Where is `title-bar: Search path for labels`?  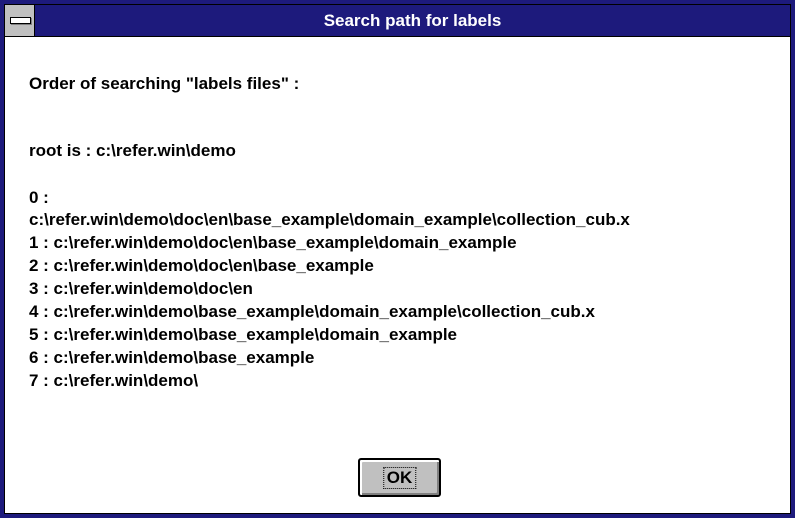 title-bar: Search path for labels is located at coordinates (397, 21).